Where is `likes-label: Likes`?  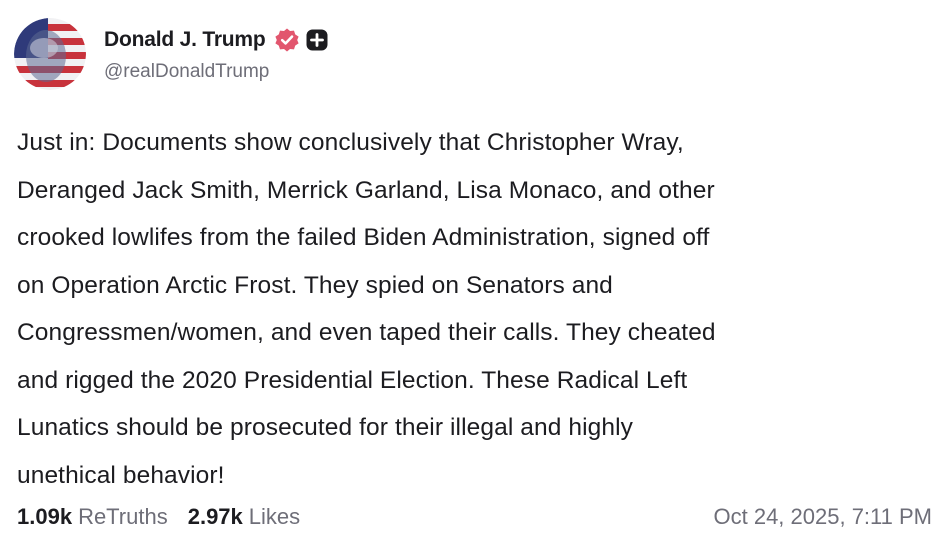
likes-label: Likes is located at coordinates (274, 516).